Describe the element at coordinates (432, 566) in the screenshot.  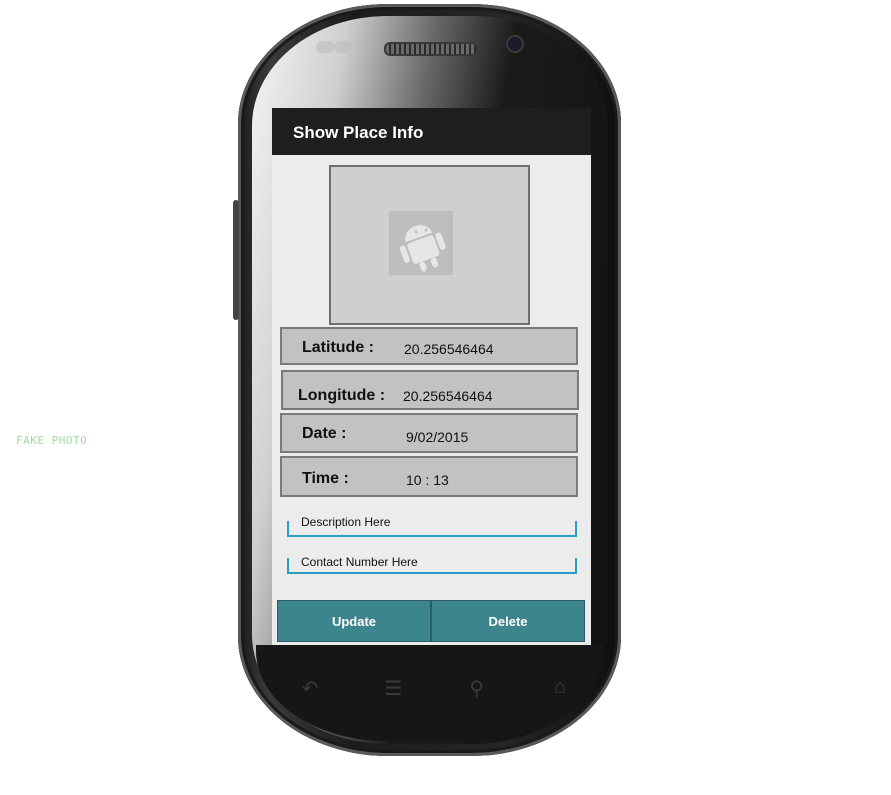
I see `contact-number-underline` at that location.